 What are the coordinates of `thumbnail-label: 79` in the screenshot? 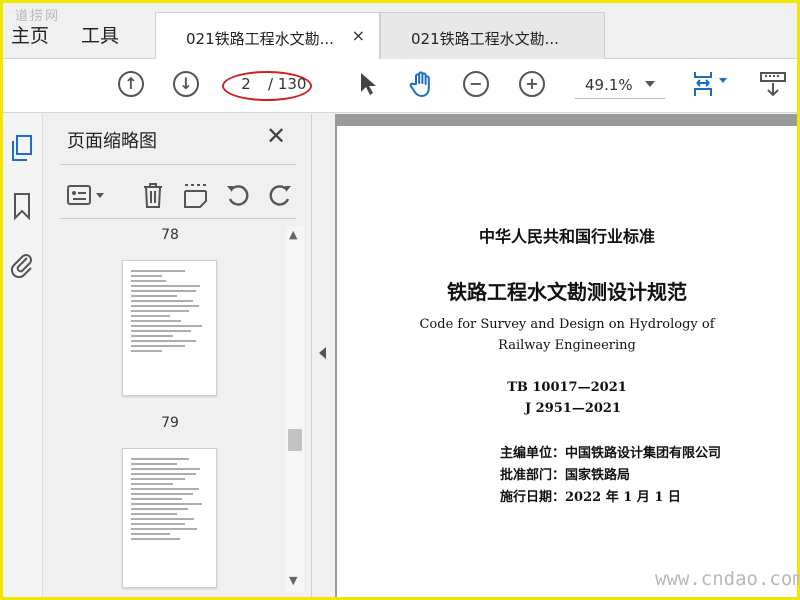 It's located at (170, 423).